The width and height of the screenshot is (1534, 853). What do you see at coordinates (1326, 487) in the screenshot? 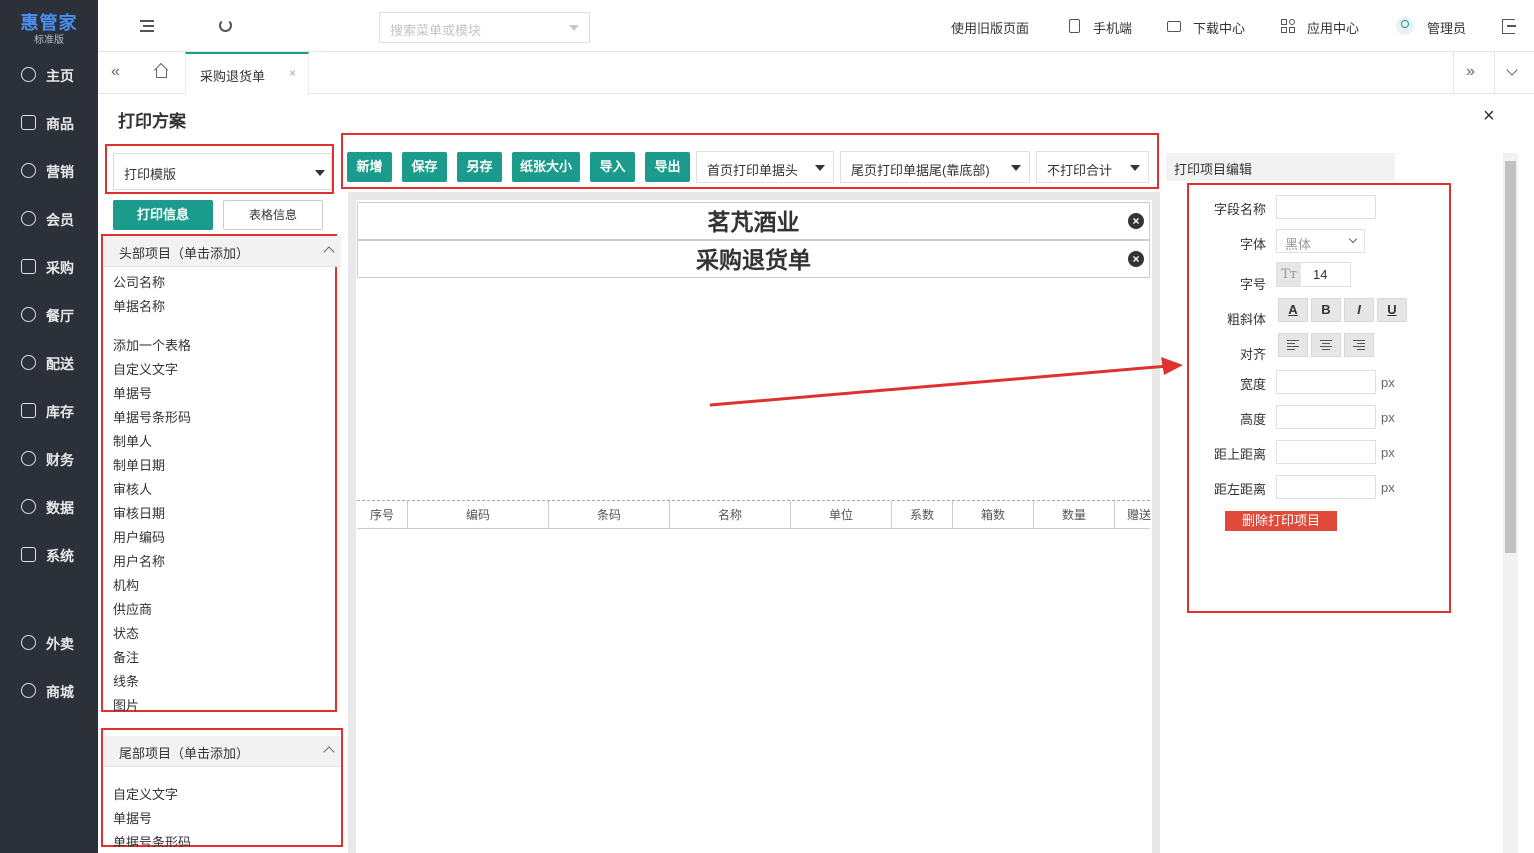
I see `left-distance-input` at bounding box center [1326, 487].